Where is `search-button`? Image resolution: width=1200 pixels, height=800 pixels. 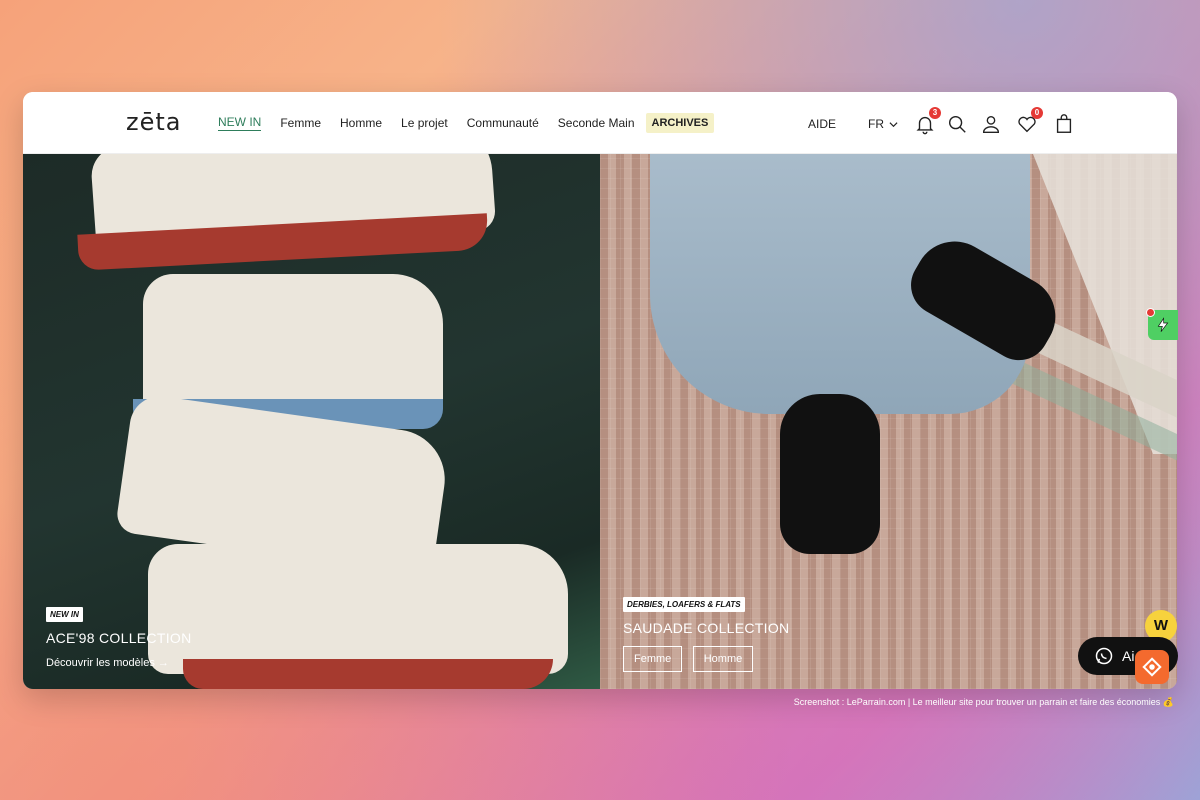 search-button is located at coordinates (957, 124).